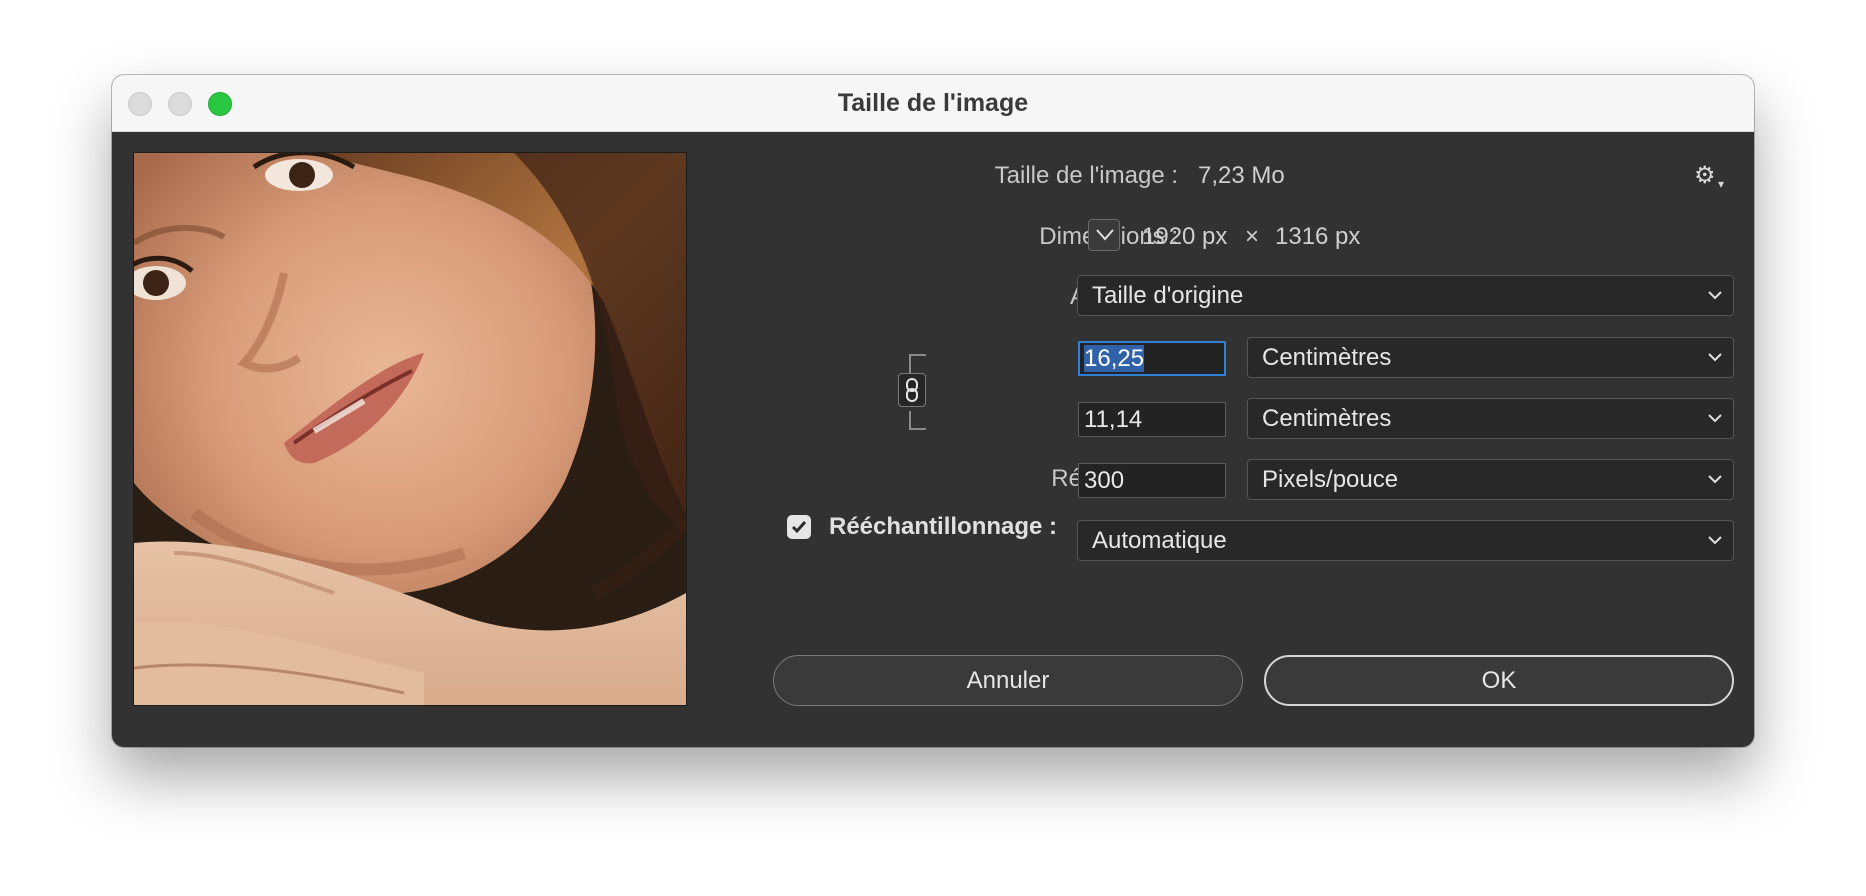 The width and height of the screenshot is (1866, 896). I want to click on resolution-input: 300, so click(1152, 480).